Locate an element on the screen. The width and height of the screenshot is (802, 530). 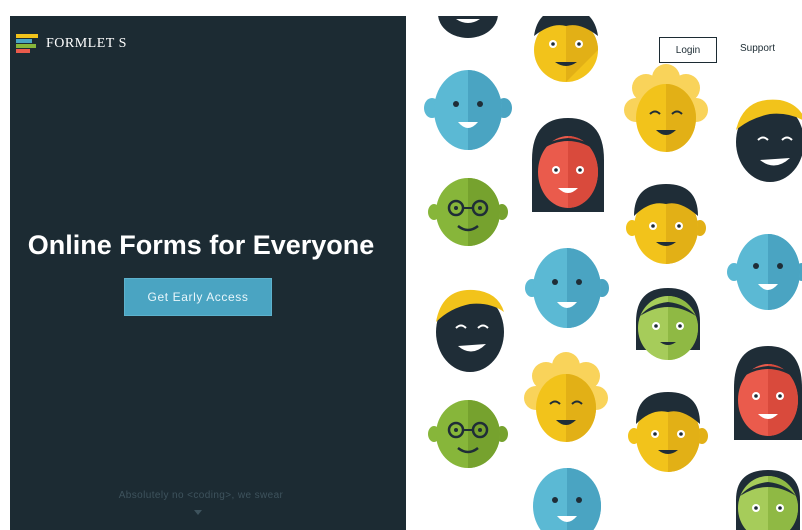
hero-footnote: Absolutely no <coding>, we swear is located at coordinates (201, 495).